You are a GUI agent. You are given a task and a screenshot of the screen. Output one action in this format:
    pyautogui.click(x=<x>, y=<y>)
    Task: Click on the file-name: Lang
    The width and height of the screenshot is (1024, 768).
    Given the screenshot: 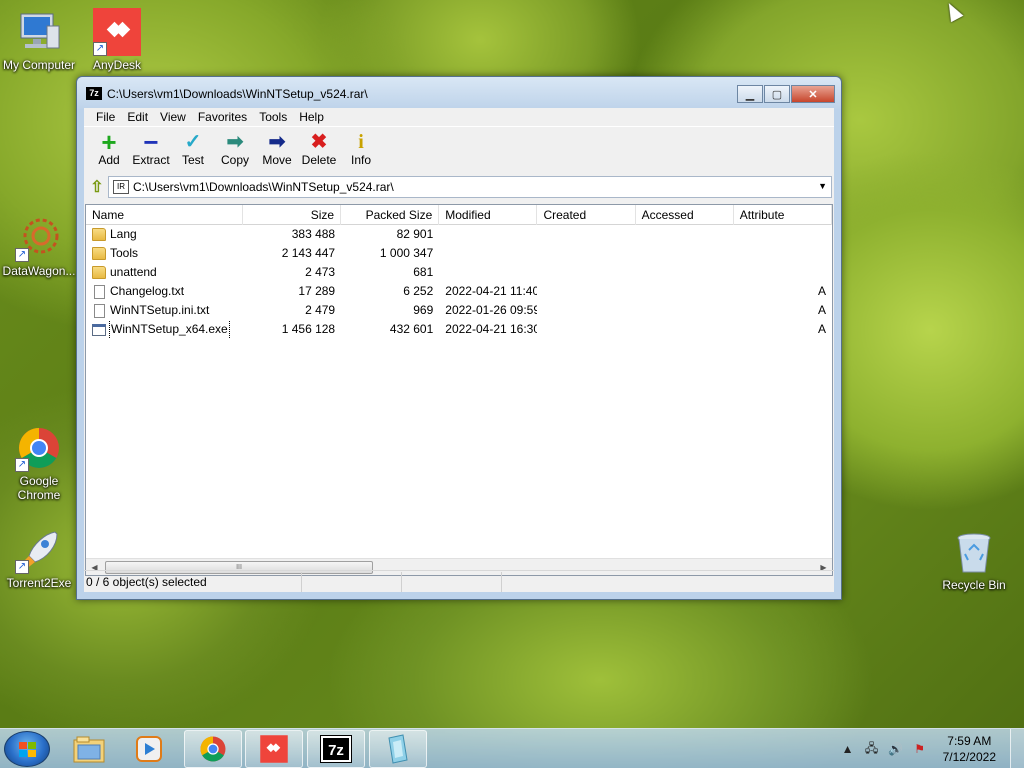 What is the action you would take?
    pyautogui.click(x=123, y=234)
    